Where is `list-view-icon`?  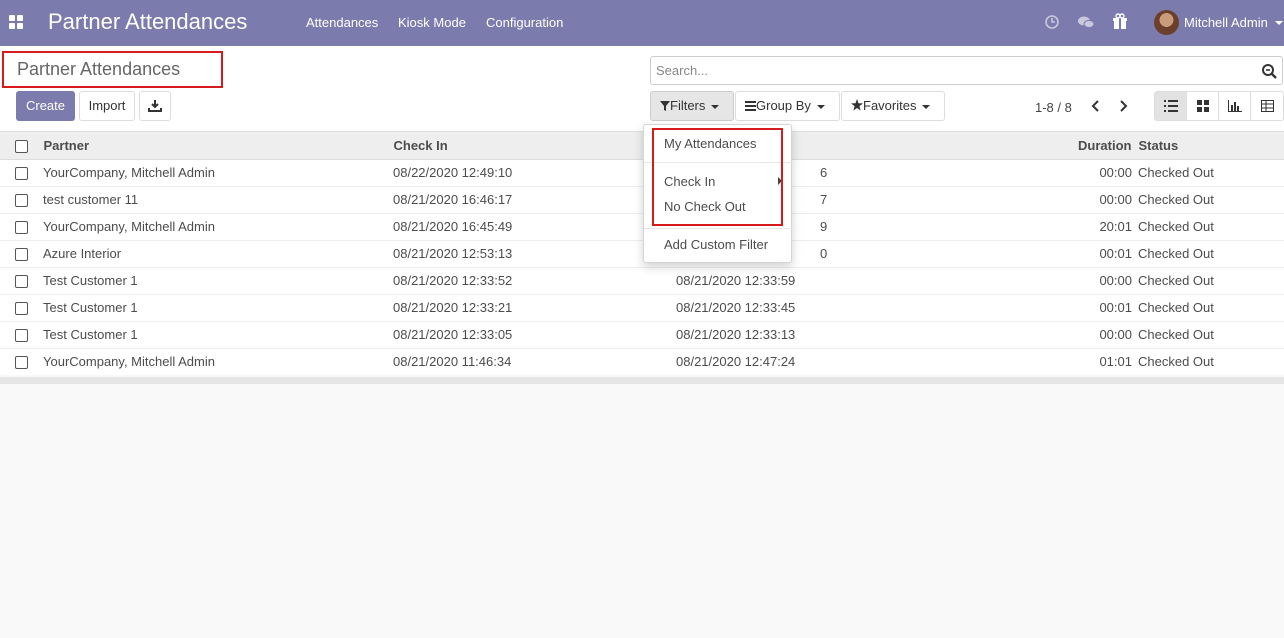 list-view-icon is located at coordinates (1171, 106).